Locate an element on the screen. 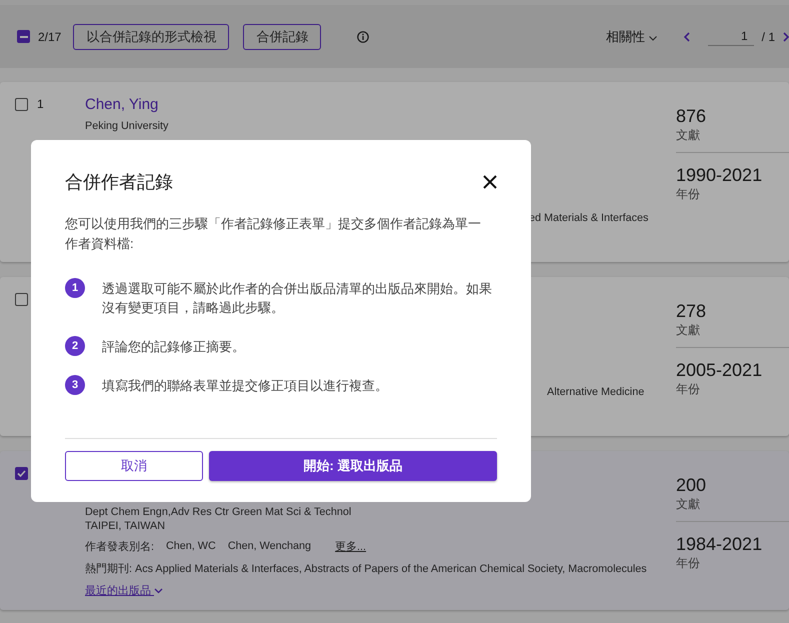 The height and width of the screenshot is (623, 789). intro-text: 您可以使用我們的三步驟「作者記錄修正表單」提交多個作者記錄為單一作者資料檔: is located at coordinates (273, 234).